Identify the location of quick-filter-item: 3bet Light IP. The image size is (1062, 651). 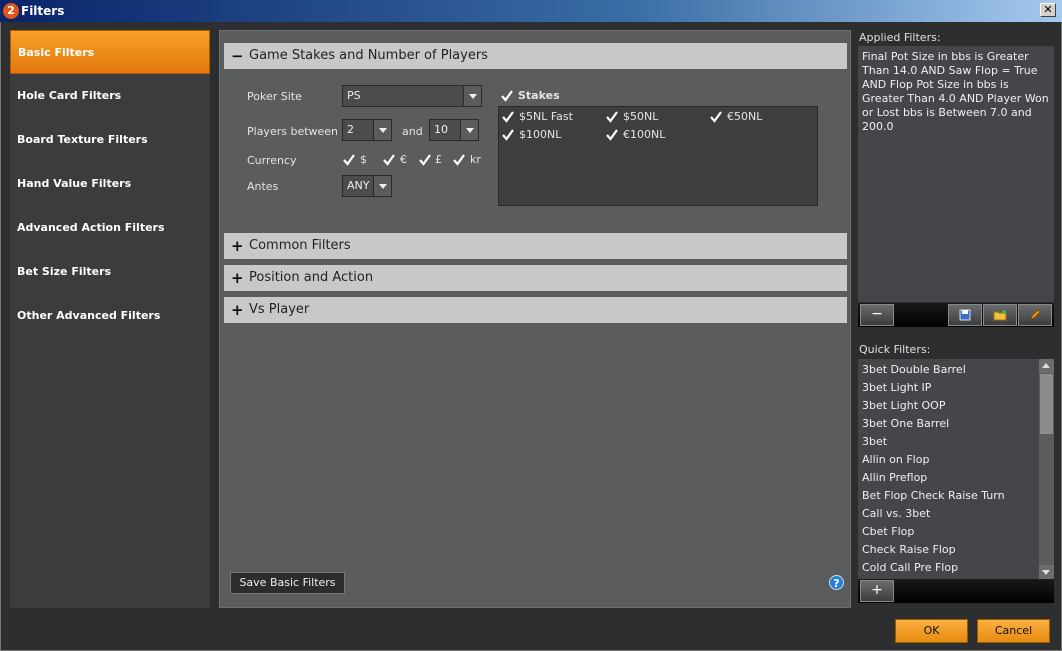
(896, 387).